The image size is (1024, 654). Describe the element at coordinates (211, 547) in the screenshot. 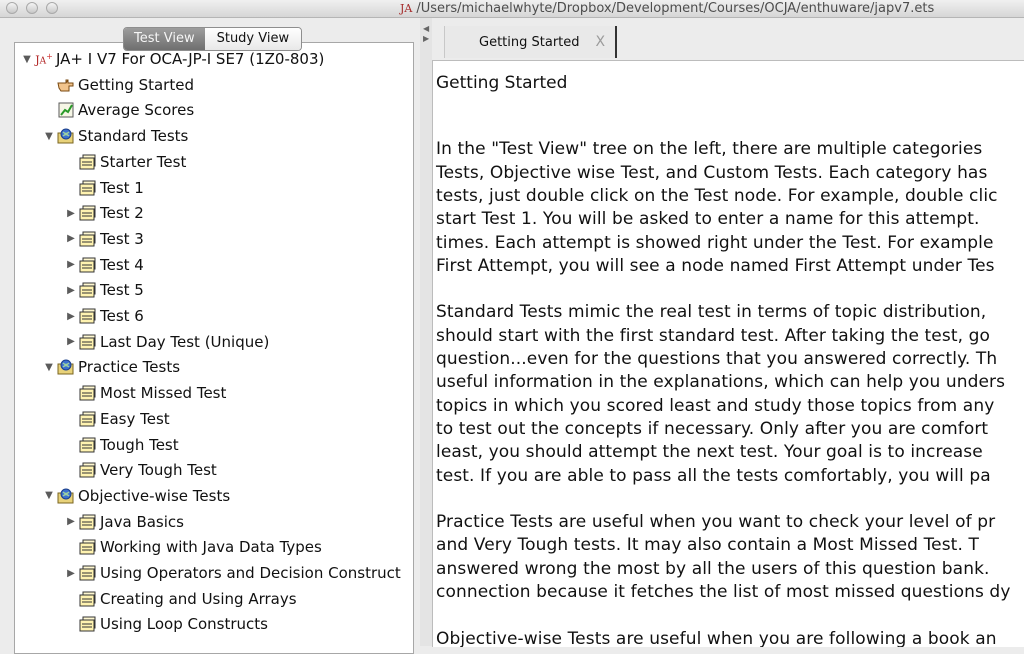

I see `tree-item-label: Working with Java Data Types` at that location.